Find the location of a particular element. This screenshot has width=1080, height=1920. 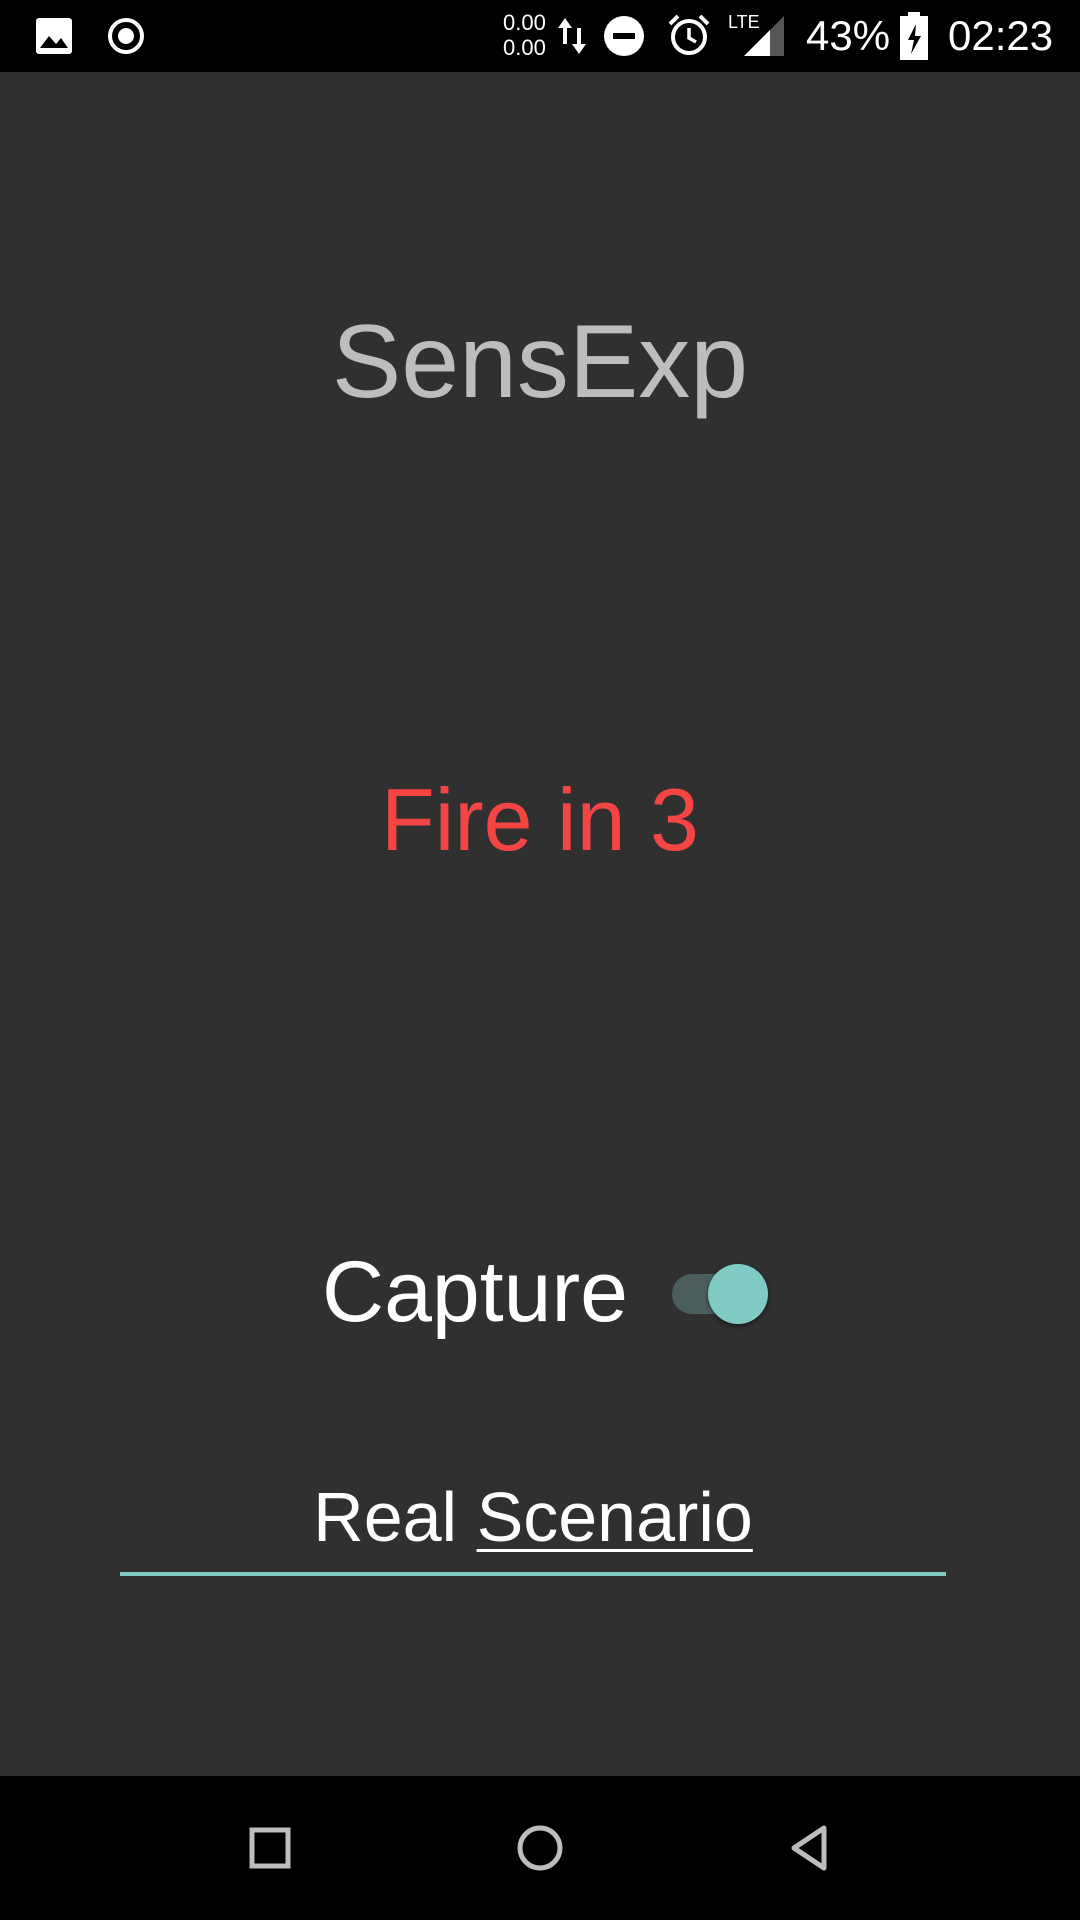

network-speed: 0.00 0.00 is located at coordinates (524, 35).